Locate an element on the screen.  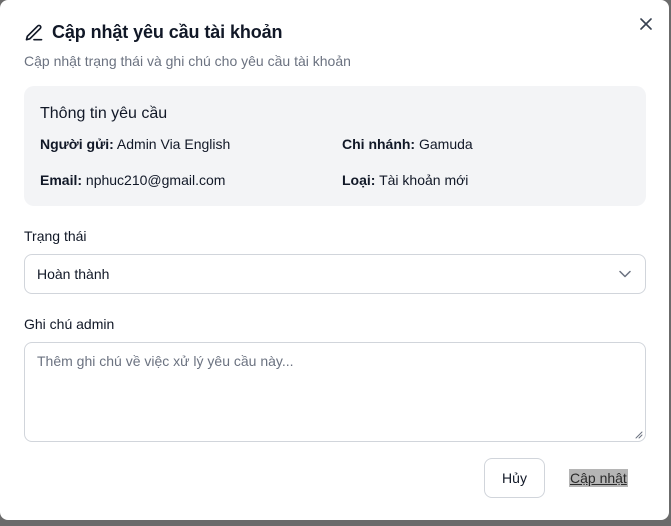
branch-info: Chi nhánh: Gamuda is located at coordinates (407, 144).